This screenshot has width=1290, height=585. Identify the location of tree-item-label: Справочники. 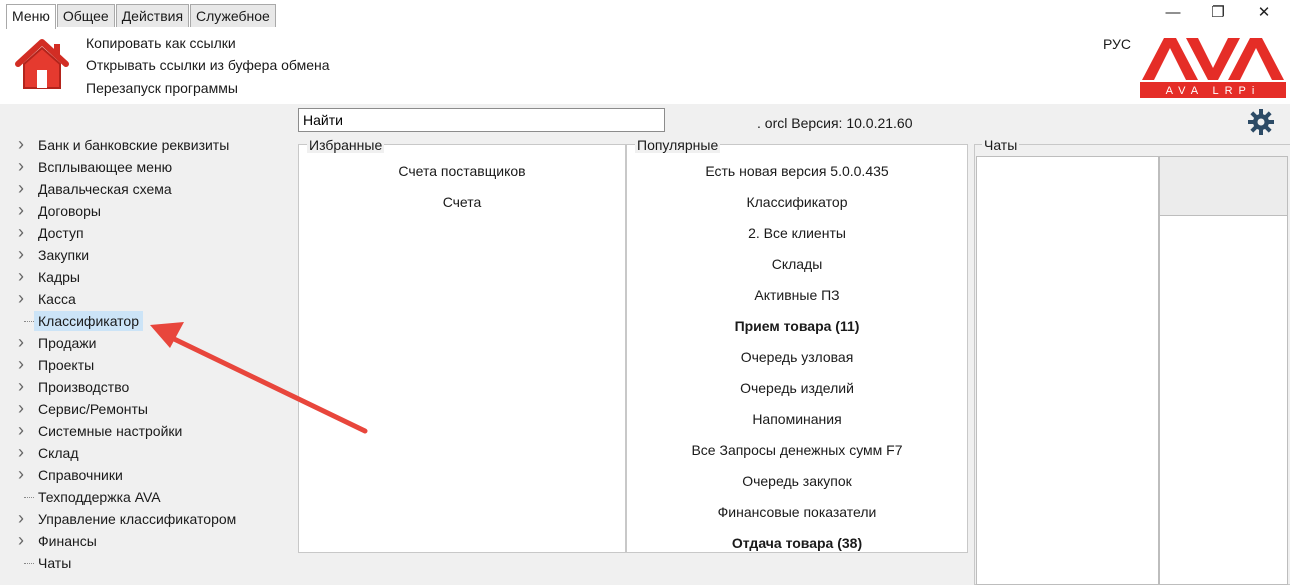
(80, 475).